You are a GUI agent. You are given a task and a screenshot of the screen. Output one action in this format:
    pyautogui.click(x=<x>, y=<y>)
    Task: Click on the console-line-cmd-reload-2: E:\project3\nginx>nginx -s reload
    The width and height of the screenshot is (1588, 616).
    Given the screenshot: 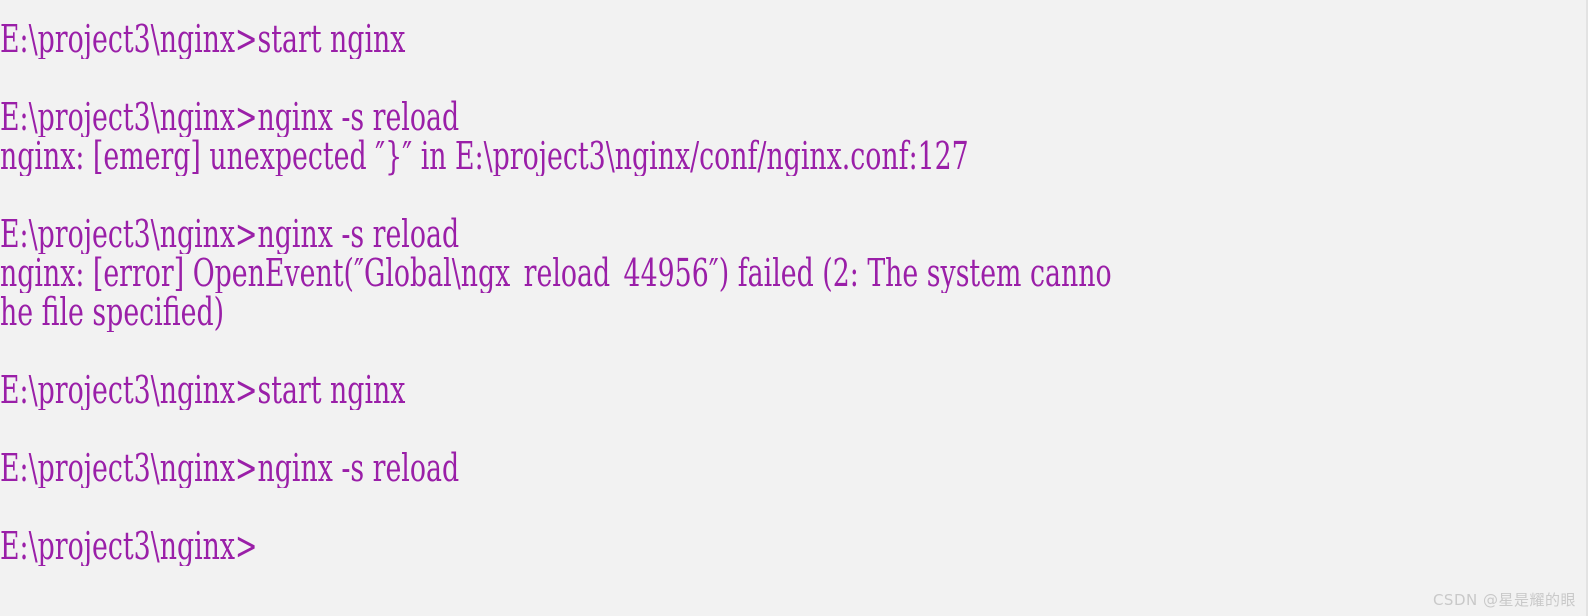 What is the action you would take?
    pyautogui.click(x=230, y=234)
    